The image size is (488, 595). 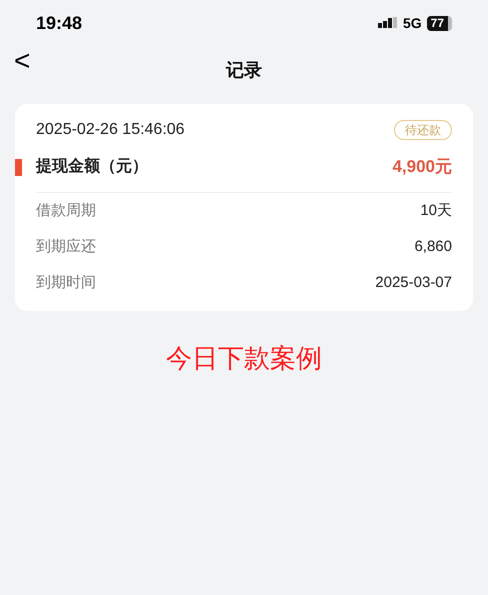 What do you see at coordinates (388, 23) in the screenshot?
I see `signal-icon` at bounding box center [388, 23].